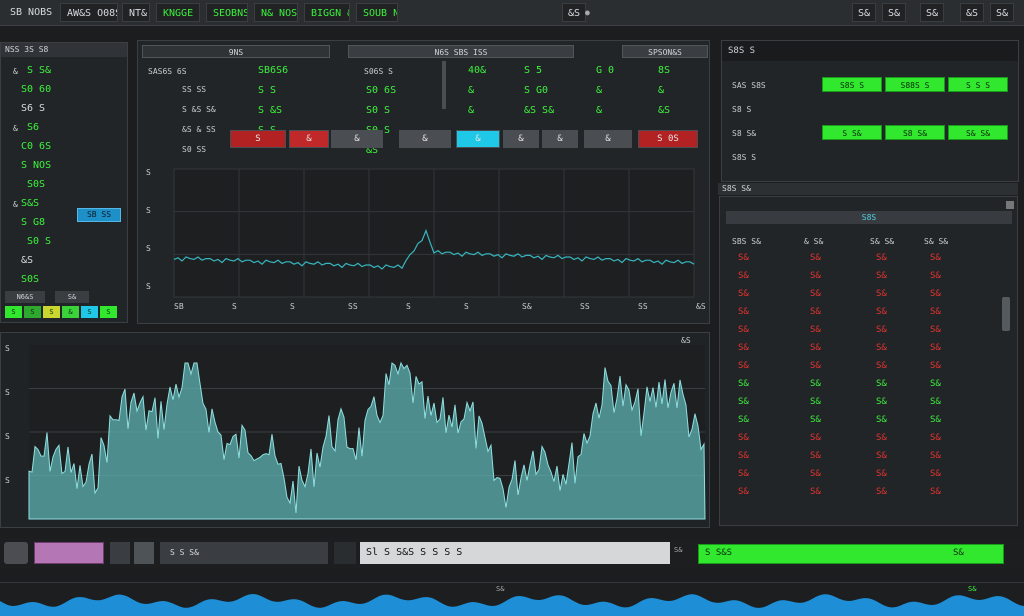  Describe the element at coordinates (30, 203) in the screenshot. I see `left-row-value: S&S` at that location.